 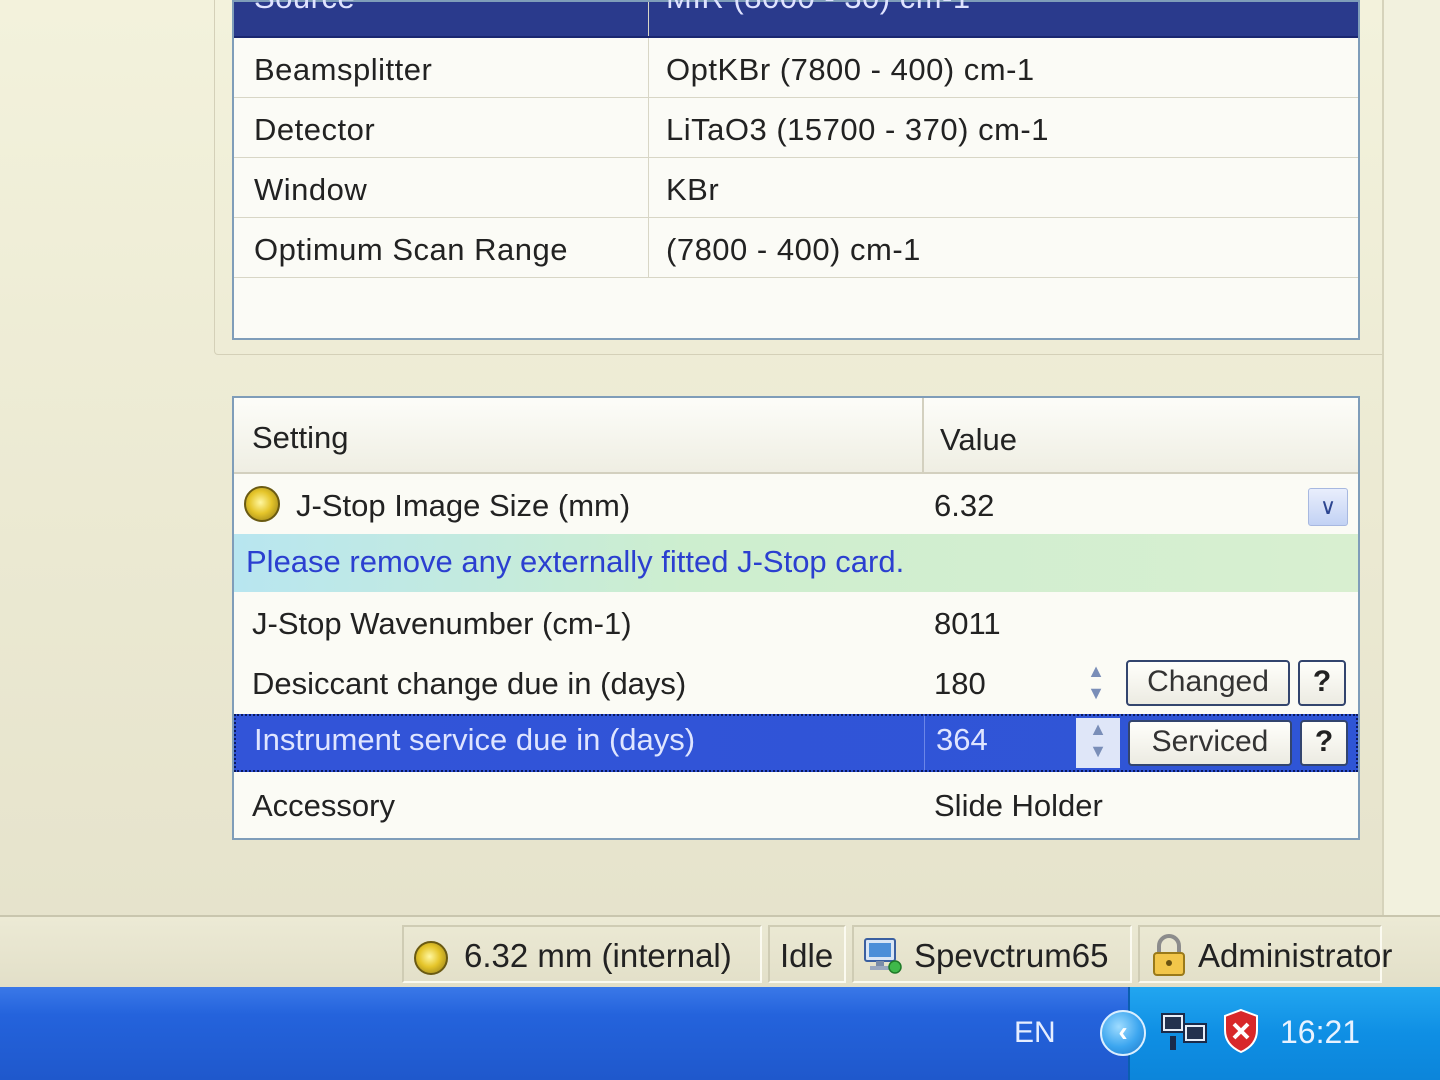 I want to click on setting-row-jstop-size: J-Stop Image Size (mm) 6.32 ∨, so click(x=796, y=504).